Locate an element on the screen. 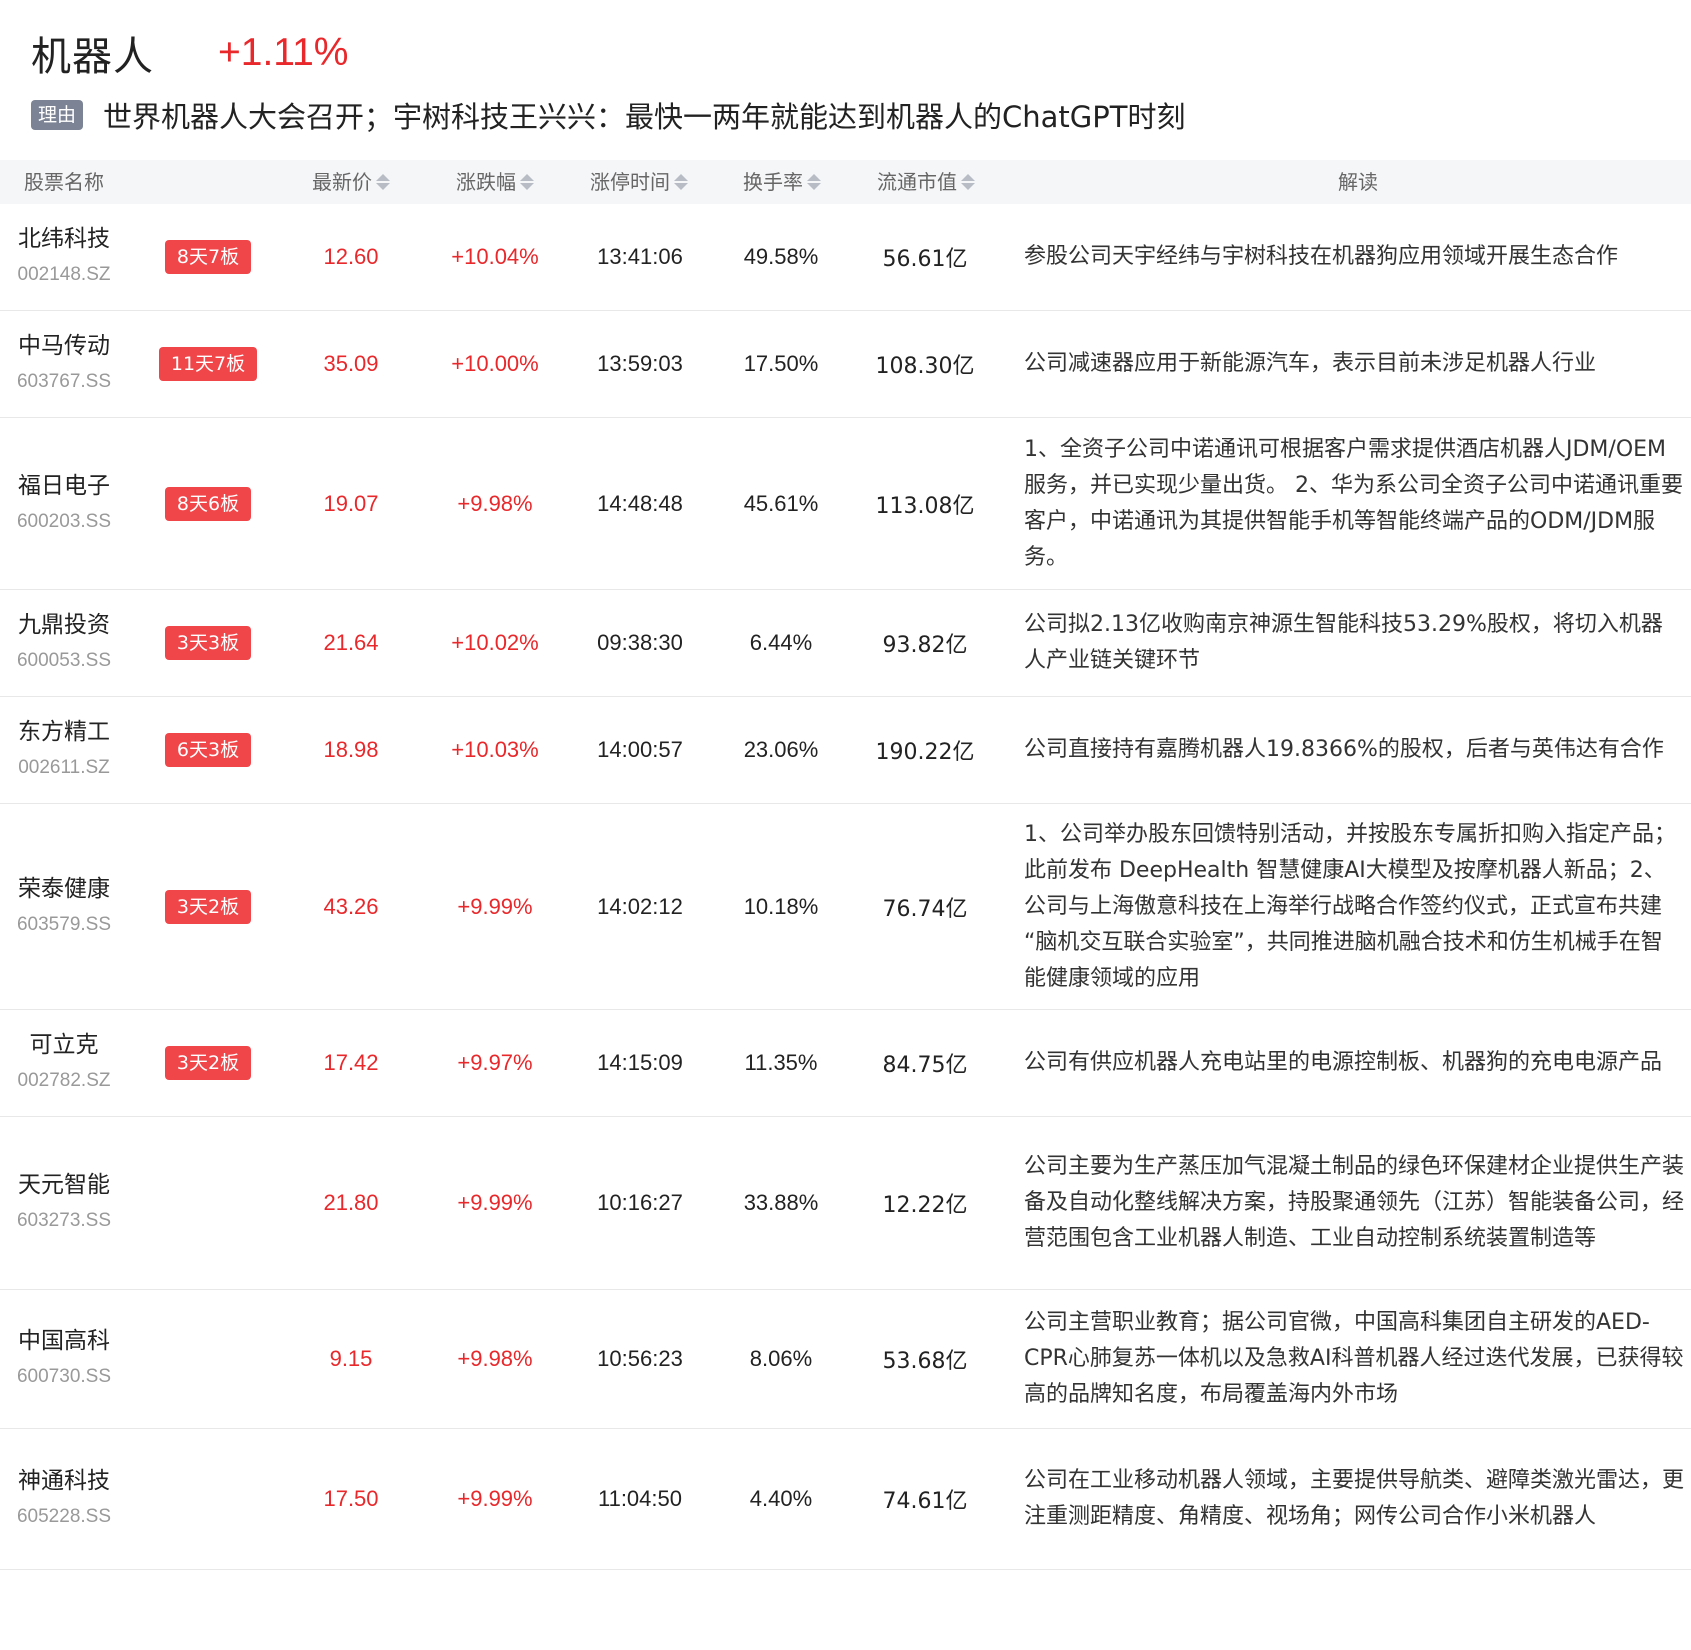 The width and height of the screenshot is (1691, 1650). col-header-turnover-label: 换手率 is located at coordinates (773, 182).